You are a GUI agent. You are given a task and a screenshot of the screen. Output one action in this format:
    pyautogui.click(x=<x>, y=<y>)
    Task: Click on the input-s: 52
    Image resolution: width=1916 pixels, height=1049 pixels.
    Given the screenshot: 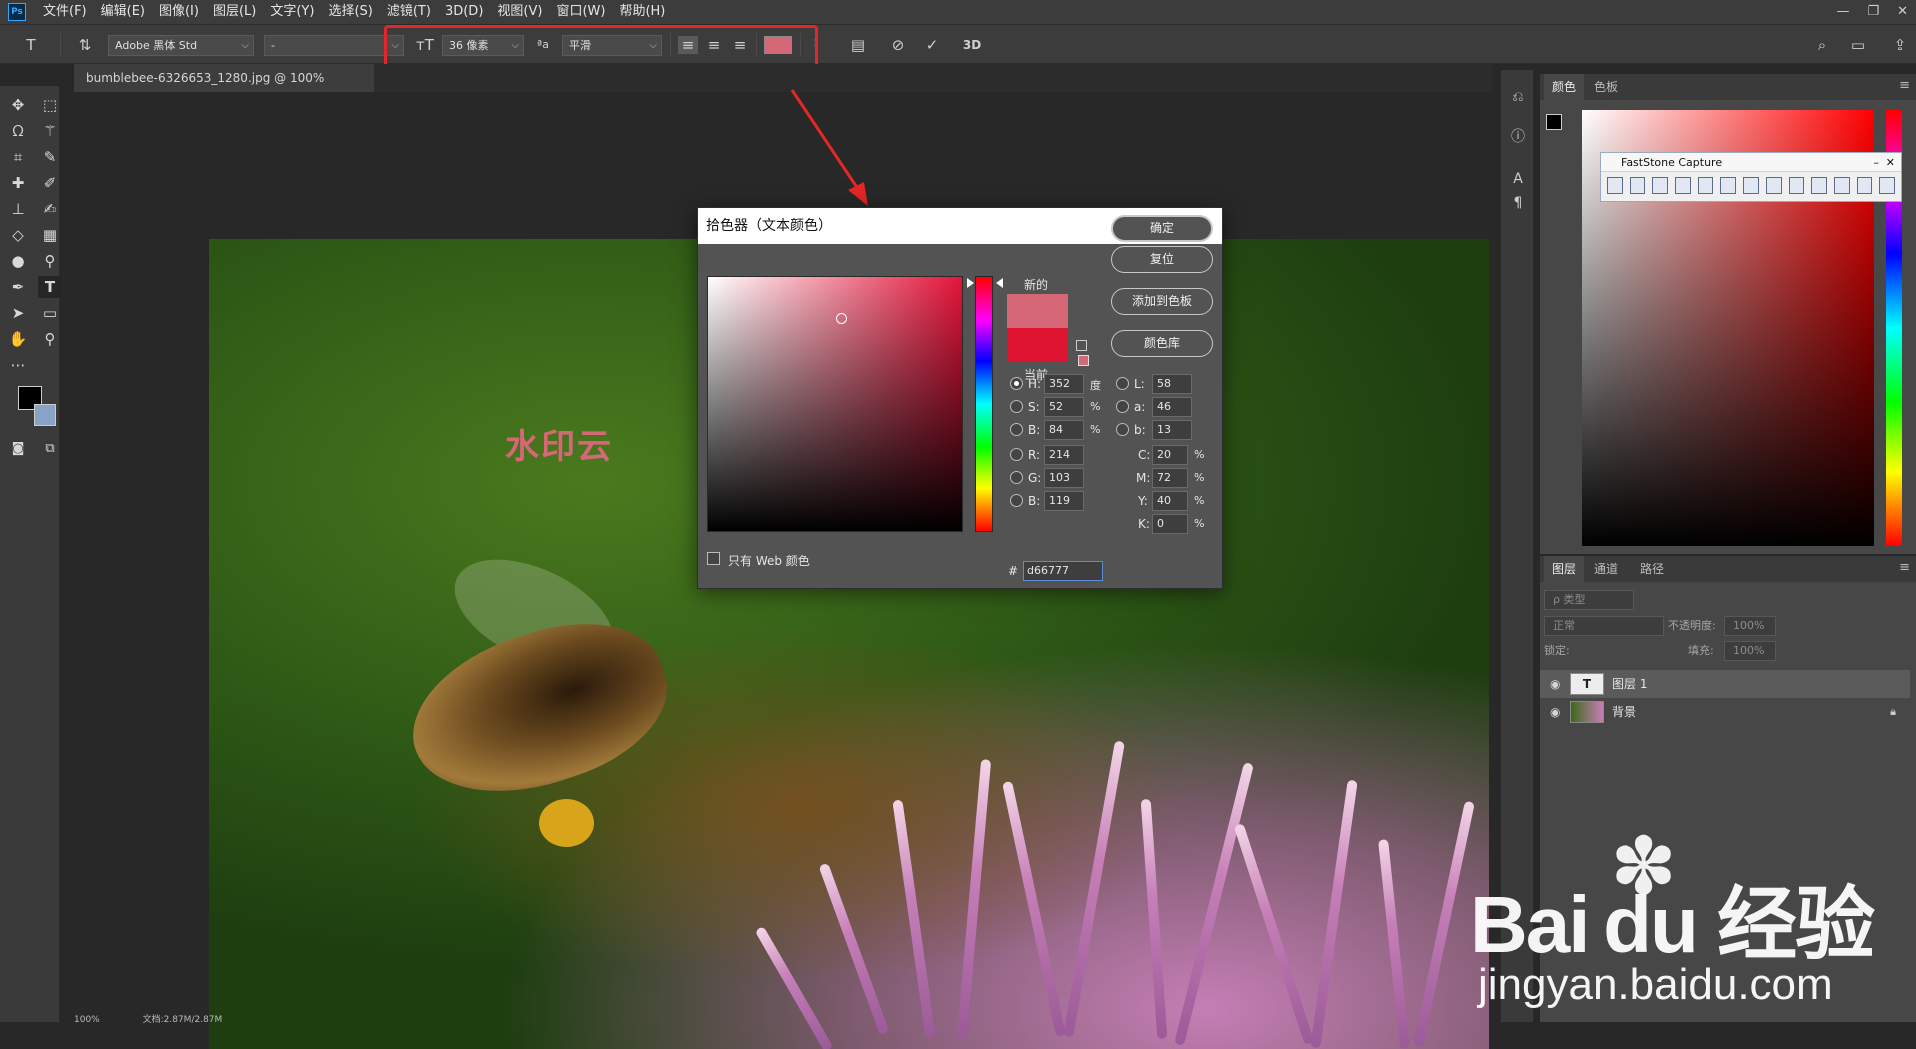 What is the action you would take?
    pyautogui.click(x=1064, y=407)
    